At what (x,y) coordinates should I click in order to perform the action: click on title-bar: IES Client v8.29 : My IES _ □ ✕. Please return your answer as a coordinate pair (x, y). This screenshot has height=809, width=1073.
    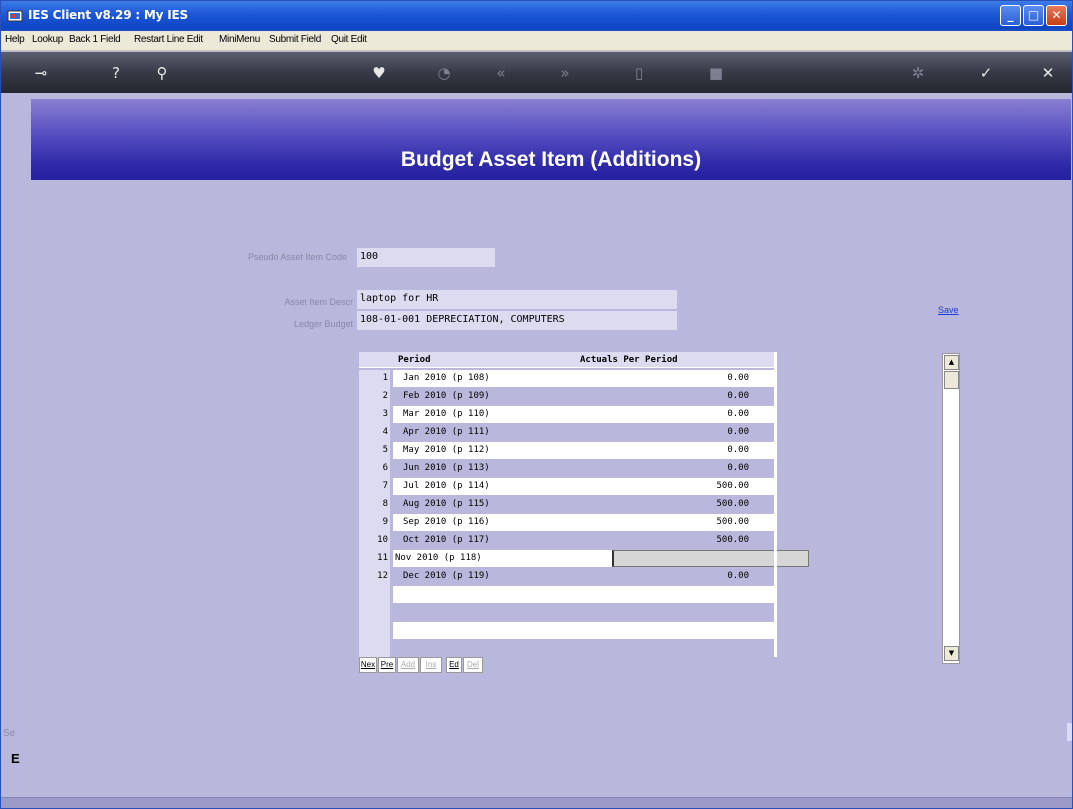
    Looking at the image, I should click on (536, 16).